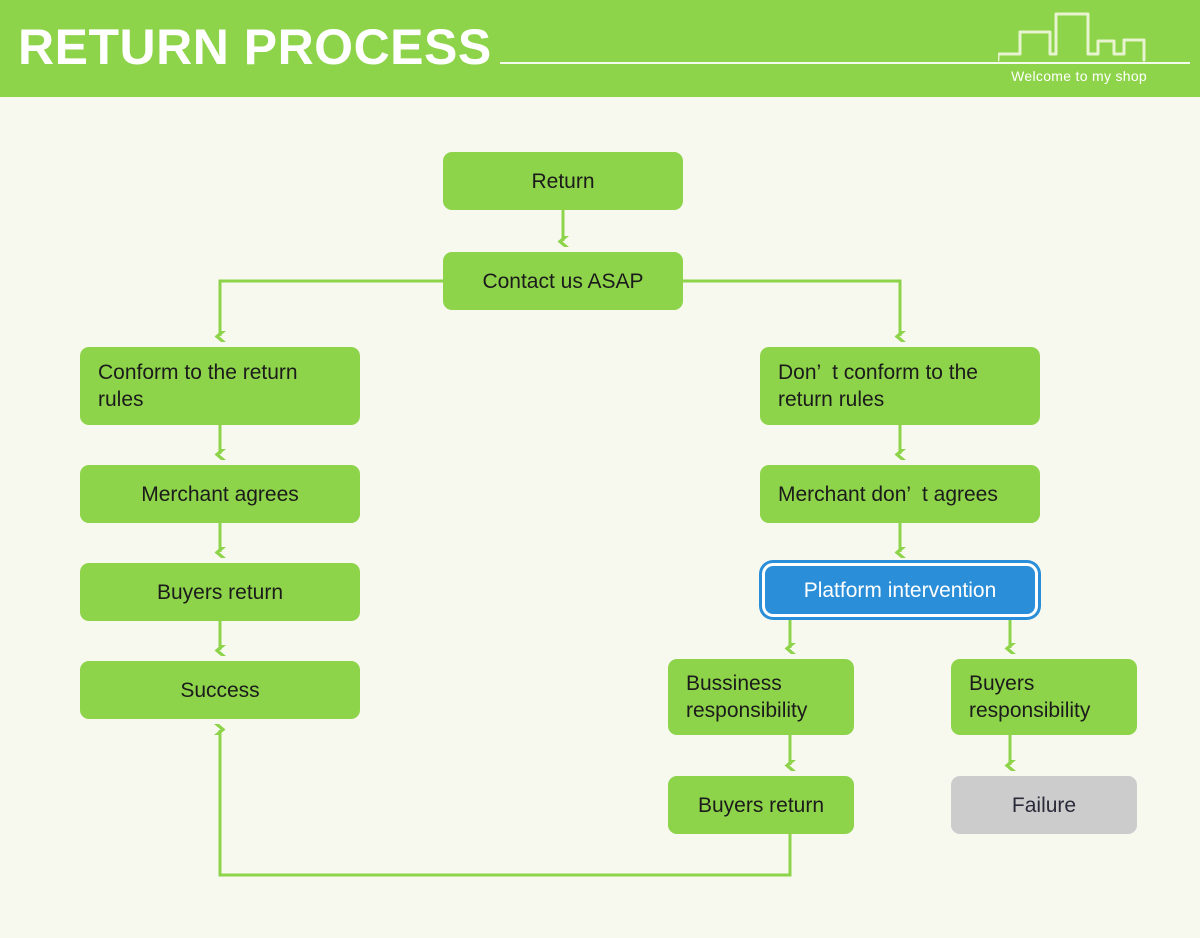  I want to click on node-failure: Failure, so click(1044, 805).